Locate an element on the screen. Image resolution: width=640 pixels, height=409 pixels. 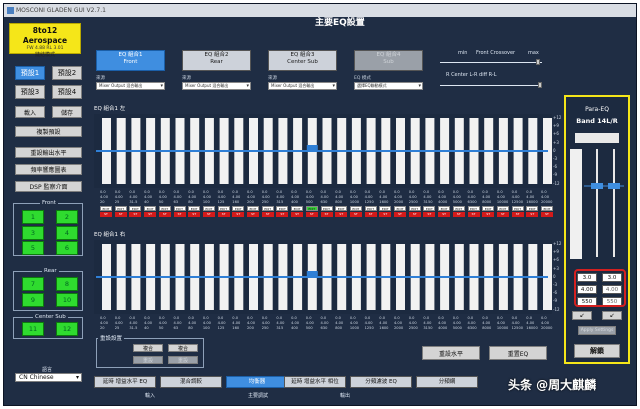
channel-8-button: 8 is located at coordinates (67, 284).